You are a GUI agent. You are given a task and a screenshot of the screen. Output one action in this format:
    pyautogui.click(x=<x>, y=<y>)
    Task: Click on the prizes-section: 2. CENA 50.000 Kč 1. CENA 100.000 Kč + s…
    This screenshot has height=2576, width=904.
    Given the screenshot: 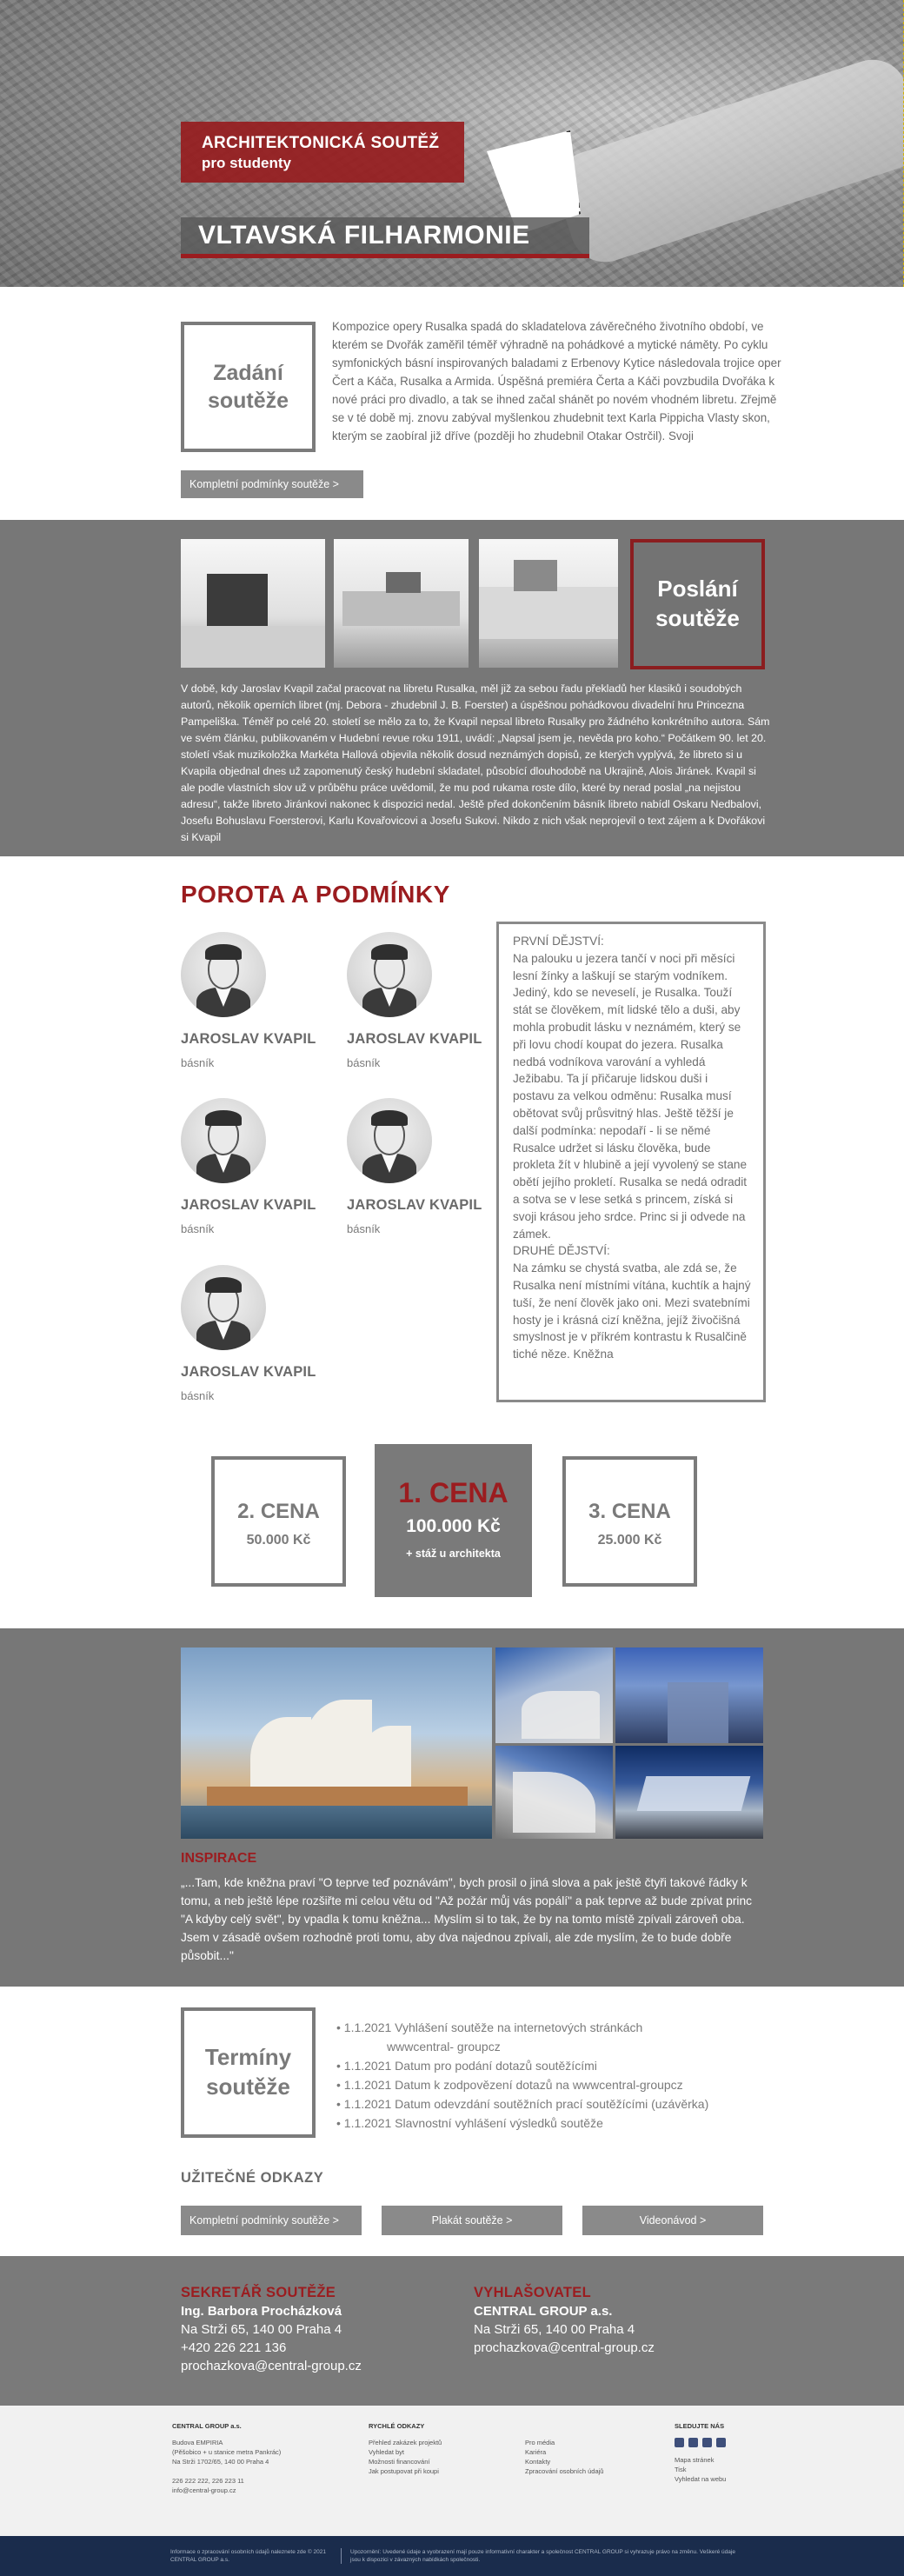 What is the action you would take?
    pyautogui.click(x=452, y=1536)
    